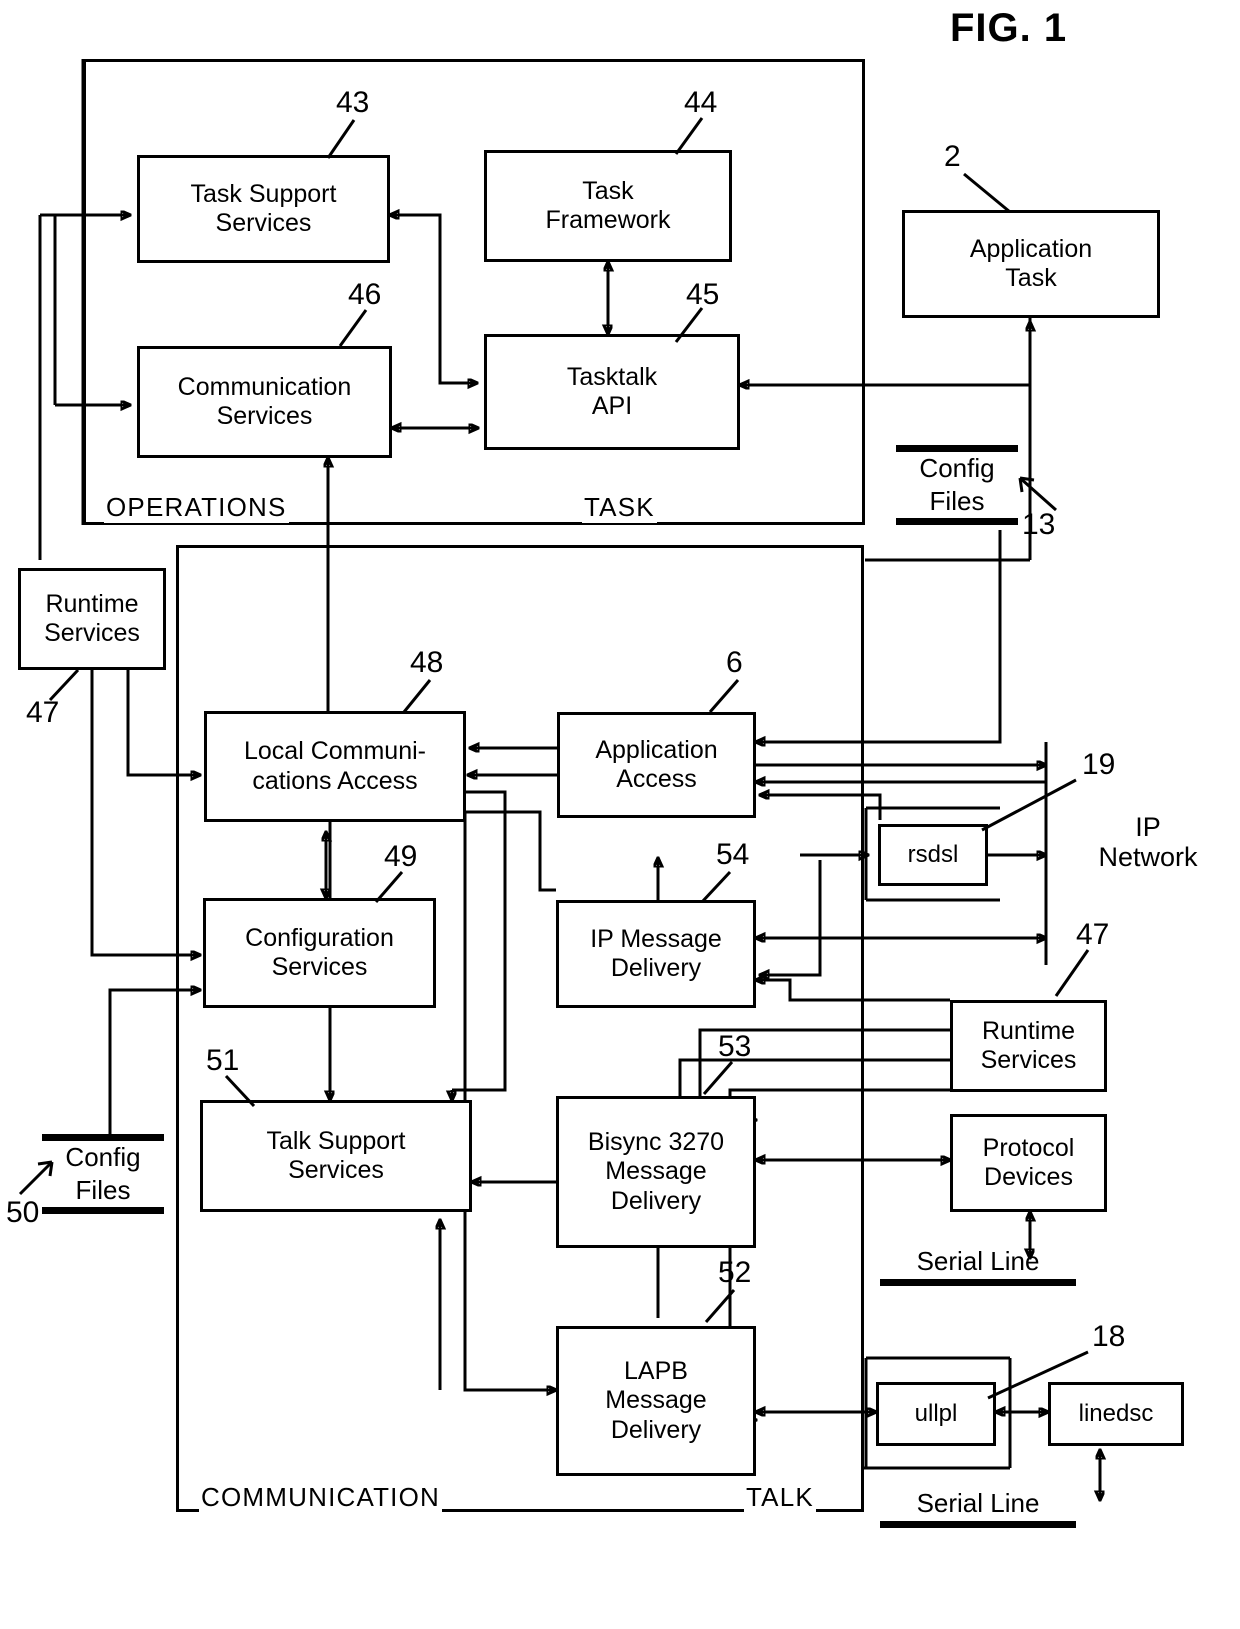 The width and height of the screenshot is (1240, 1629). I want to click on ref-47-top: 47, so click(43, 712).